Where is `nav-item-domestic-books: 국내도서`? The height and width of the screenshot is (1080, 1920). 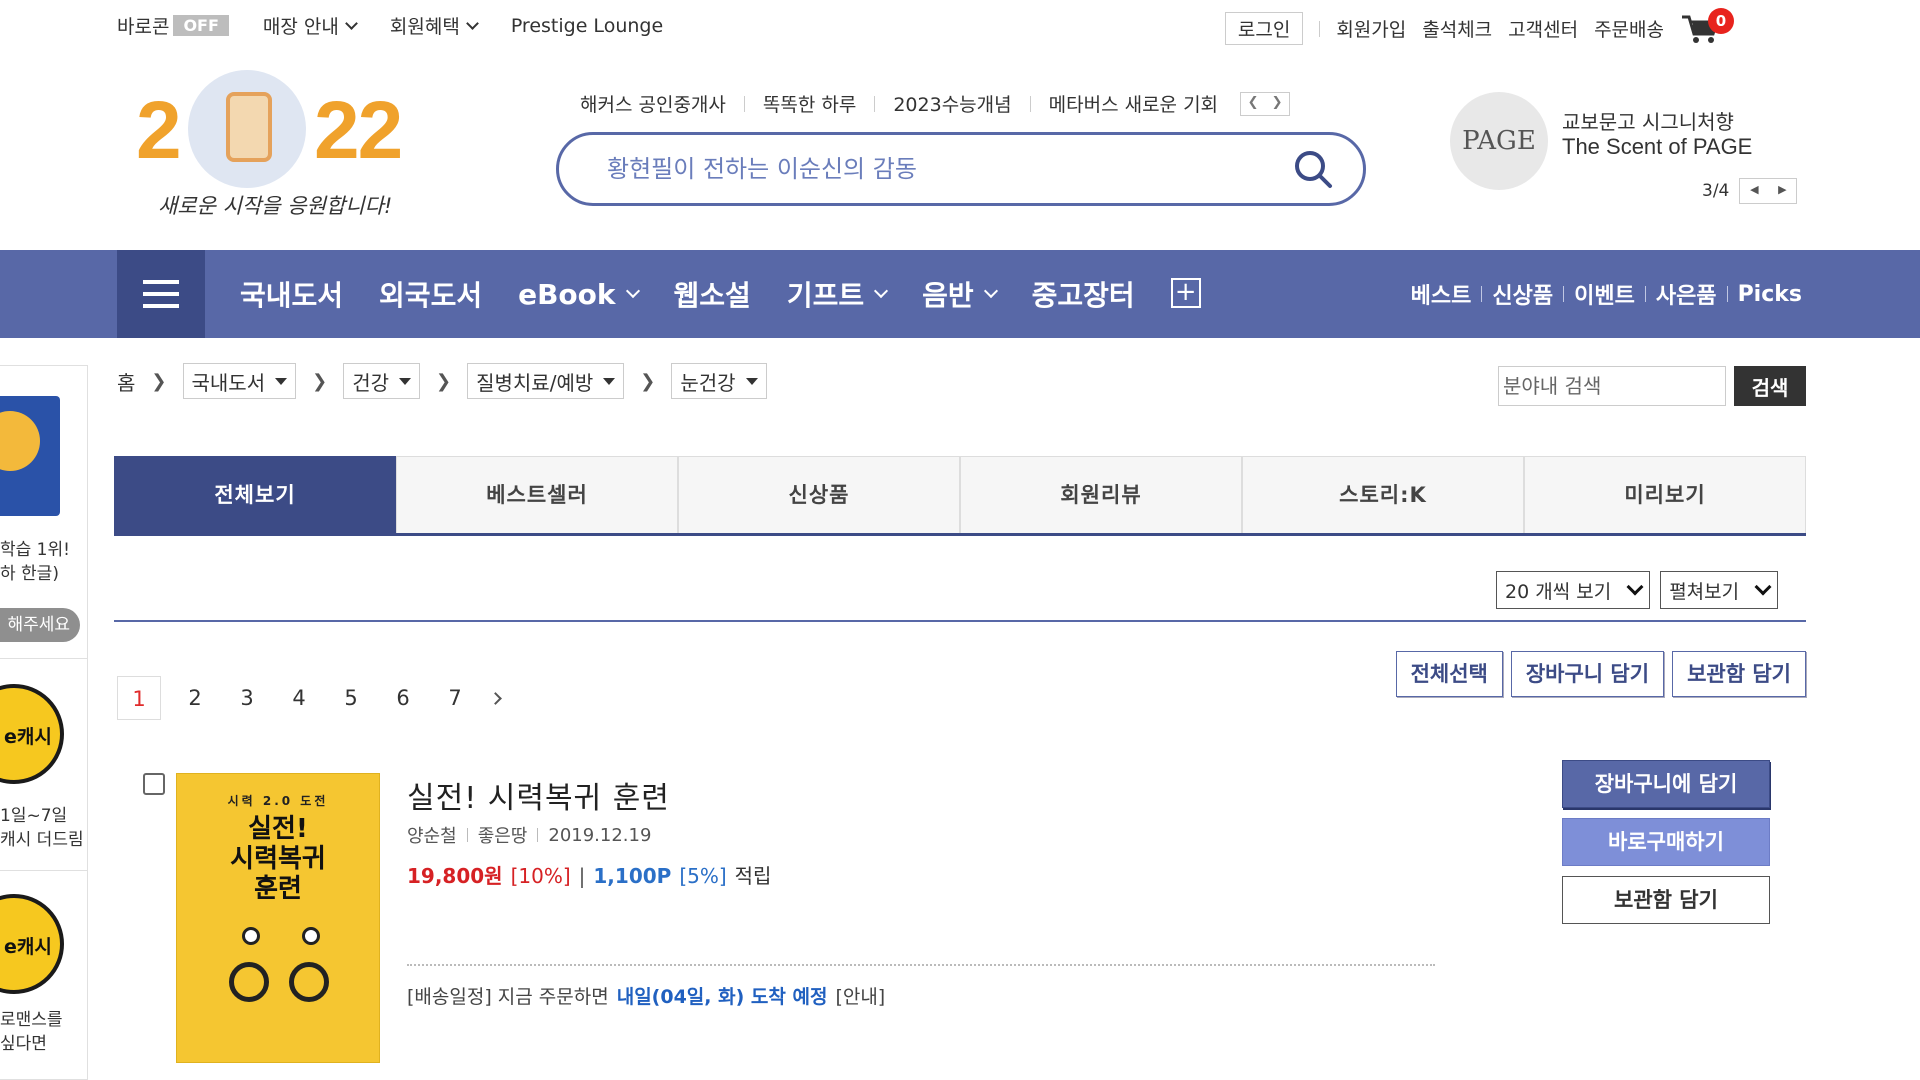
nav-item-domestic-books: 국내도서 is located at coordinates (291, 294).